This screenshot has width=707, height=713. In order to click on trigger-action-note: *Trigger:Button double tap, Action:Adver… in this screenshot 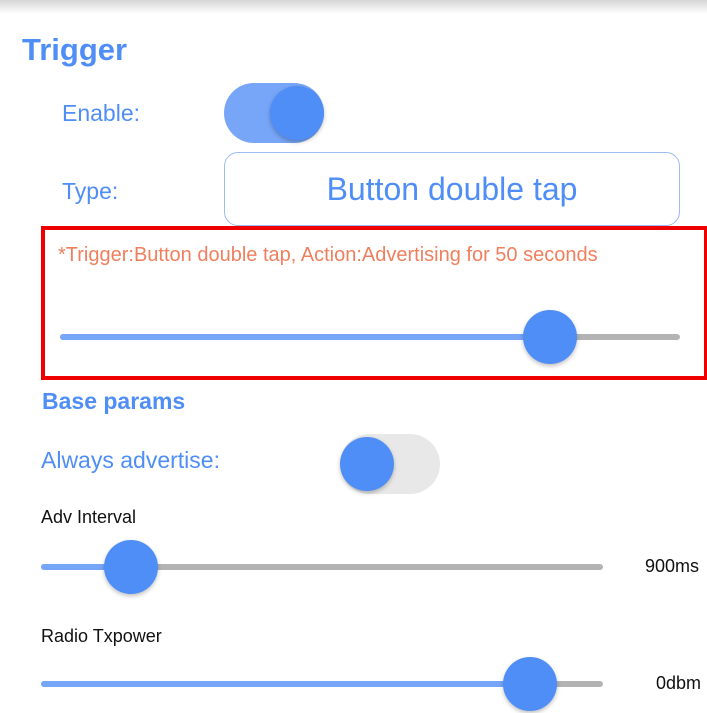, I will do `click(328, 255)`.